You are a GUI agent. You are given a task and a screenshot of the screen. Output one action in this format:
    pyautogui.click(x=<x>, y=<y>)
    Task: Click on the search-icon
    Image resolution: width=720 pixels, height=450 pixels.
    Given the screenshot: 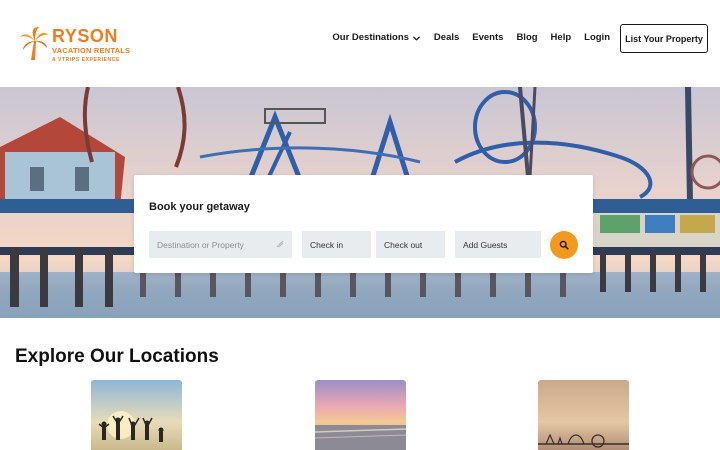 What is the action you would take?
    pyautogui.click(x=564, y=245)
    